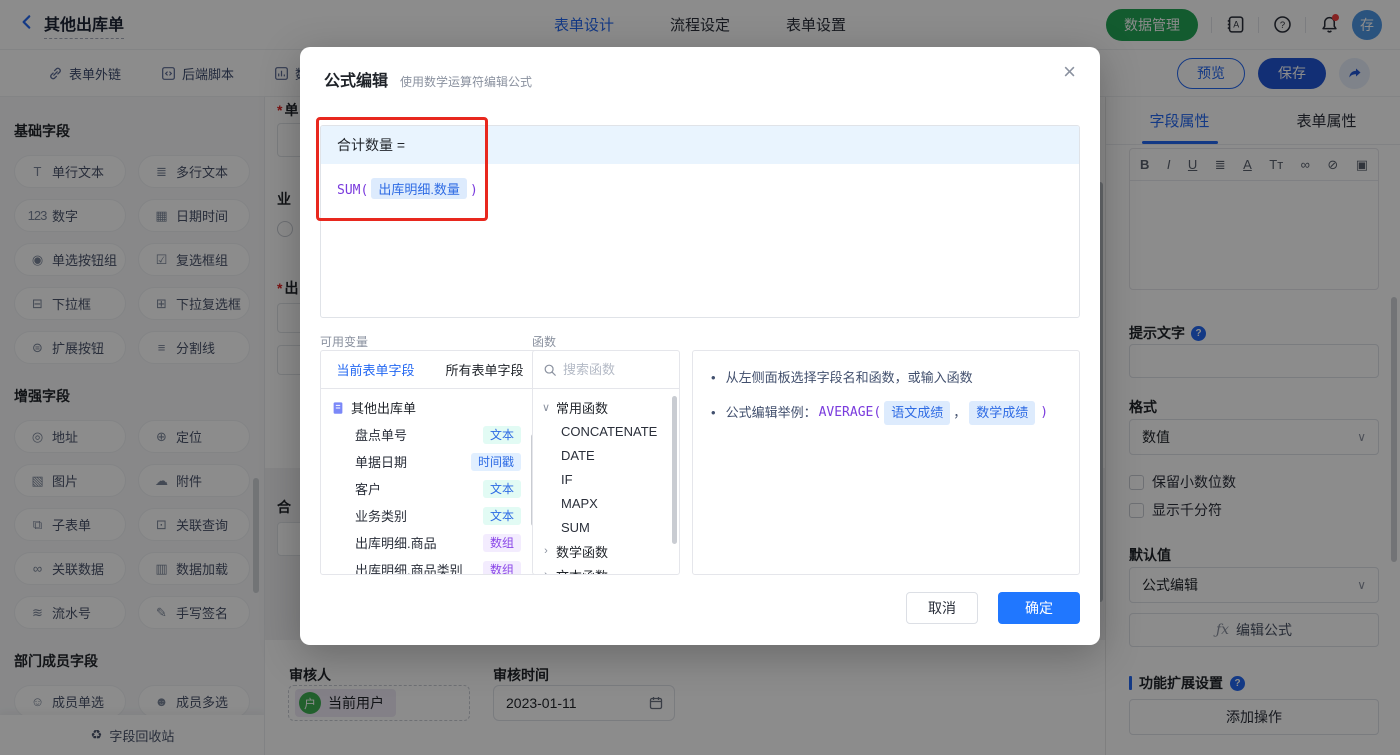 This screenshot has width=1400, height=755. What do you see at coordinates (344, 342) in the screenshot?
I see `variables-section-label: 可用变量` at bounding box center [344, 342].